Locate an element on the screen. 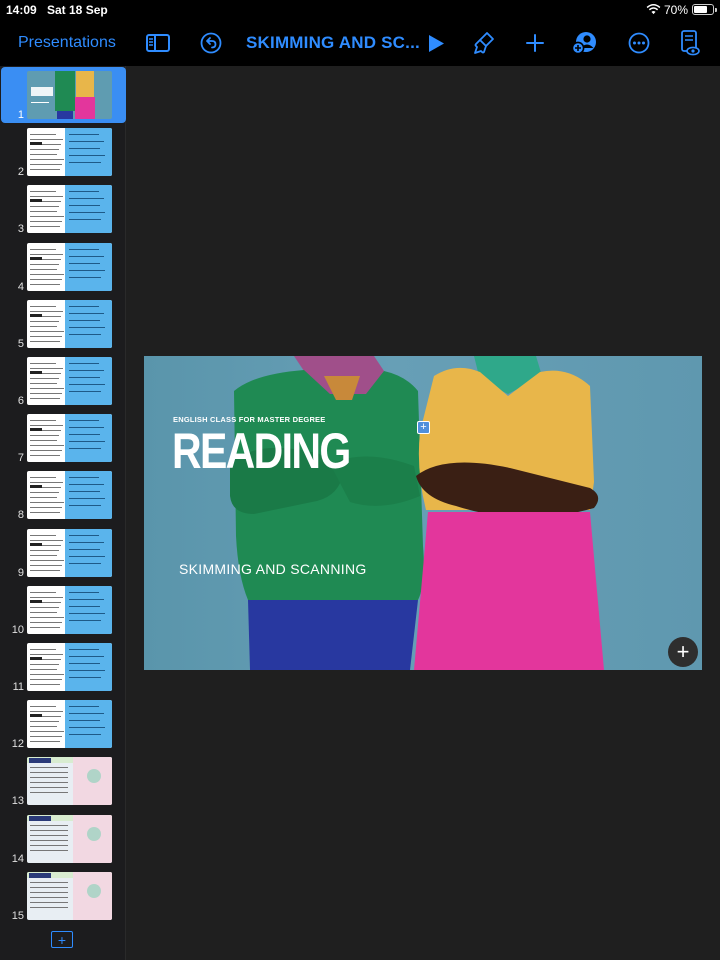 This screenshot has width=720, height=960. slide-thumbnail-2: 2 is located at coordinates (63, 152).